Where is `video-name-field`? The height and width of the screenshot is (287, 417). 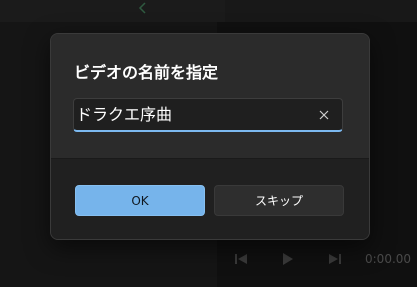 video-name-field is located at coordinates (208, 115).